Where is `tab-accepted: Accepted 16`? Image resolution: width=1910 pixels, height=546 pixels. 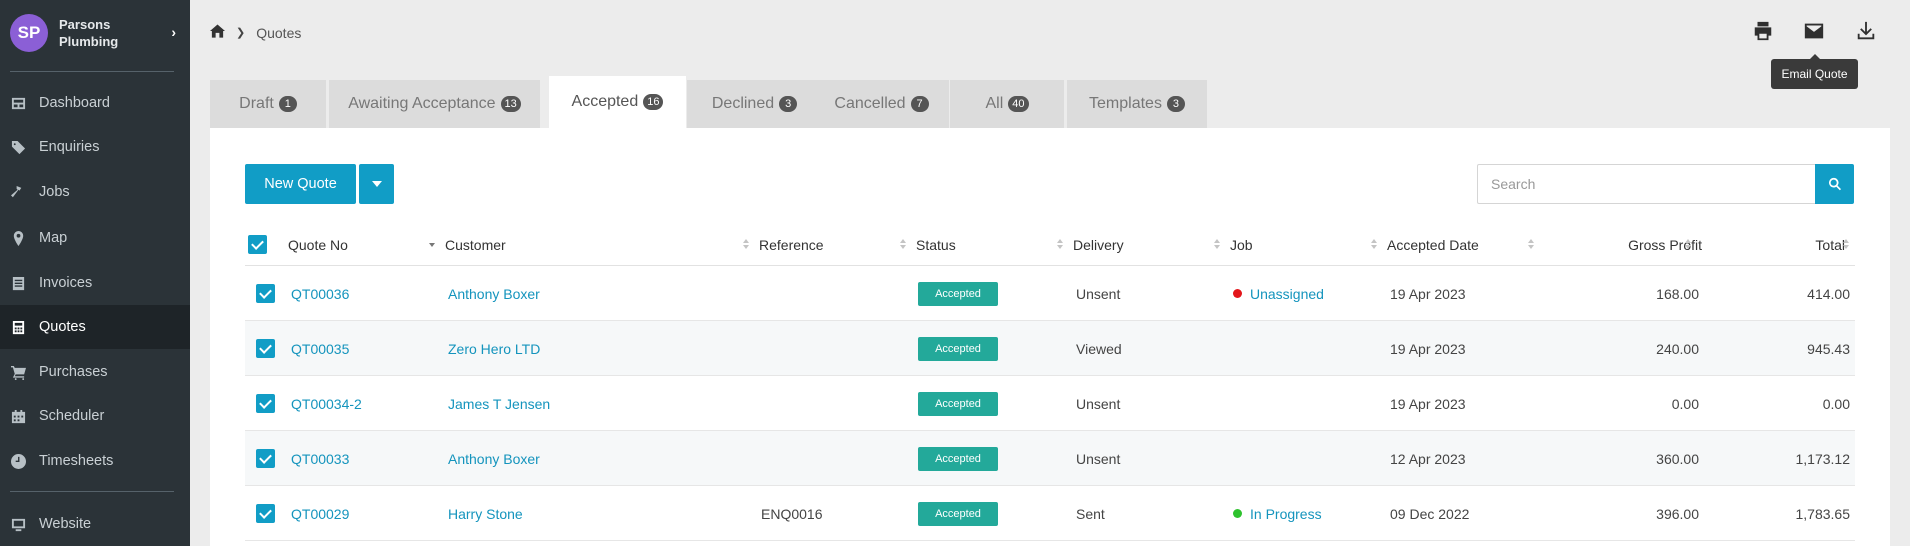 tab-accepted: Accepted 16 is located at coordinates (617, 102).